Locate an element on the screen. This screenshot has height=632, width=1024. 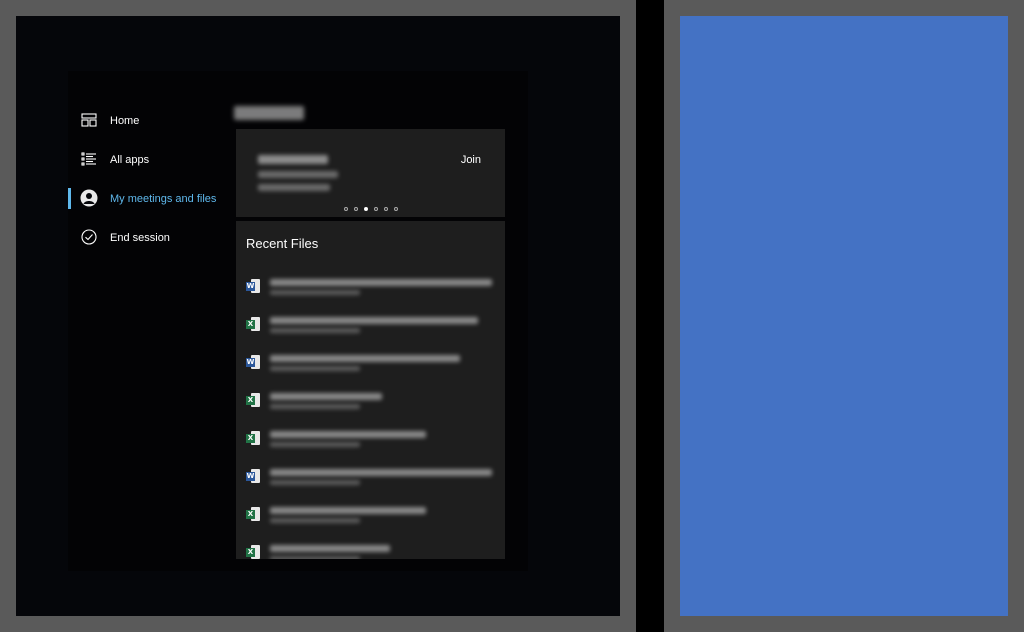
carousel-pagination is located at coordinates (370, 209).